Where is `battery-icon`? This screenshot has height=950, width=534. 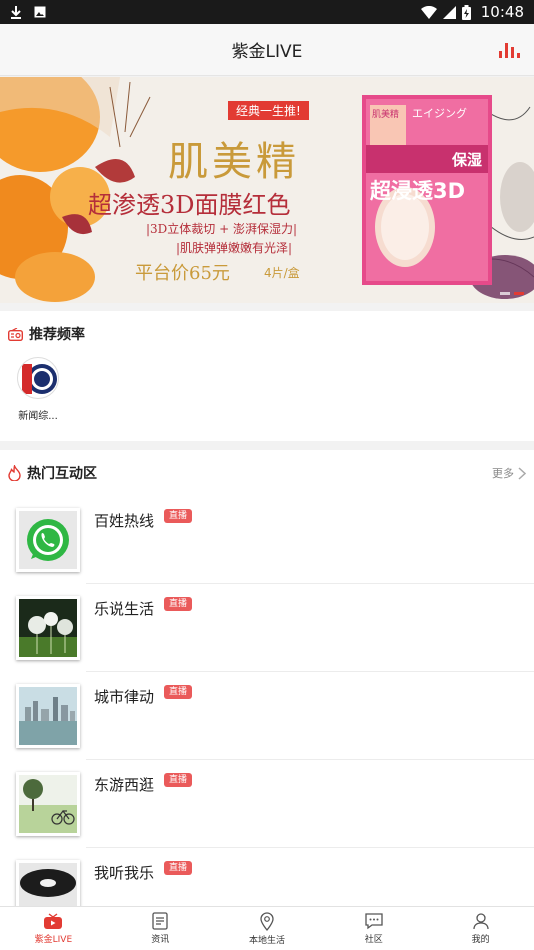
battery-icon is located at coordinates (466, 12).